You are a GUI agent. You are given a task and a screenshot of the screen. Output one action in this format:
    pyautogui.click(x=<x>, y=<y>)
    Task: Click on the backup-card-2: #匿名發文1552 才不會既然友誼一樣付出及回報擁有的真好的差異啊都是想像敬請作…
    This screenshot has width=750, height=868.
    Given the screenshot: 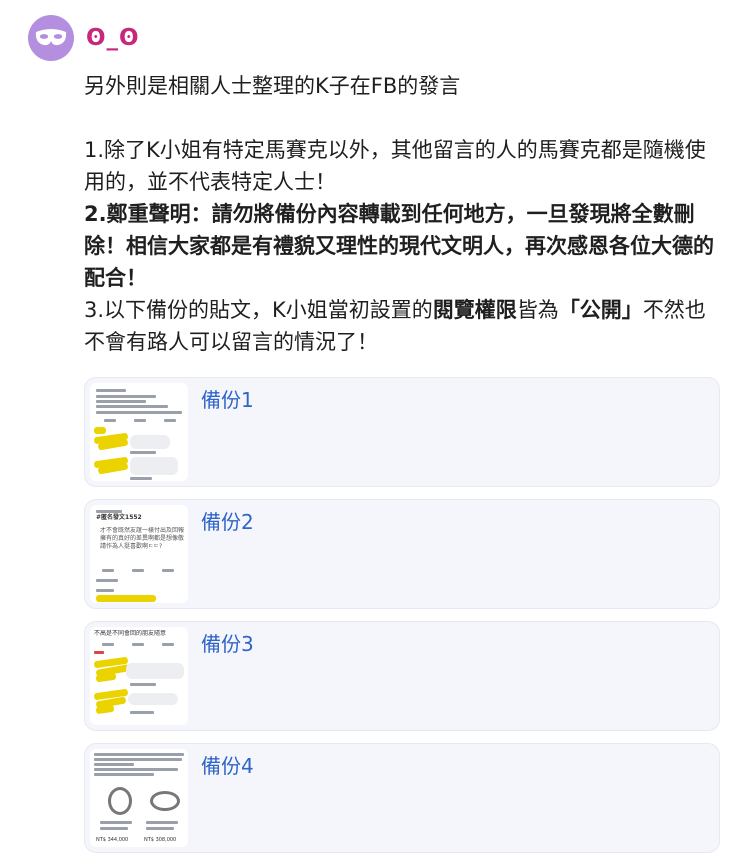 What is the action you would take?
    pyautogui.click(x=402, y=554)
    